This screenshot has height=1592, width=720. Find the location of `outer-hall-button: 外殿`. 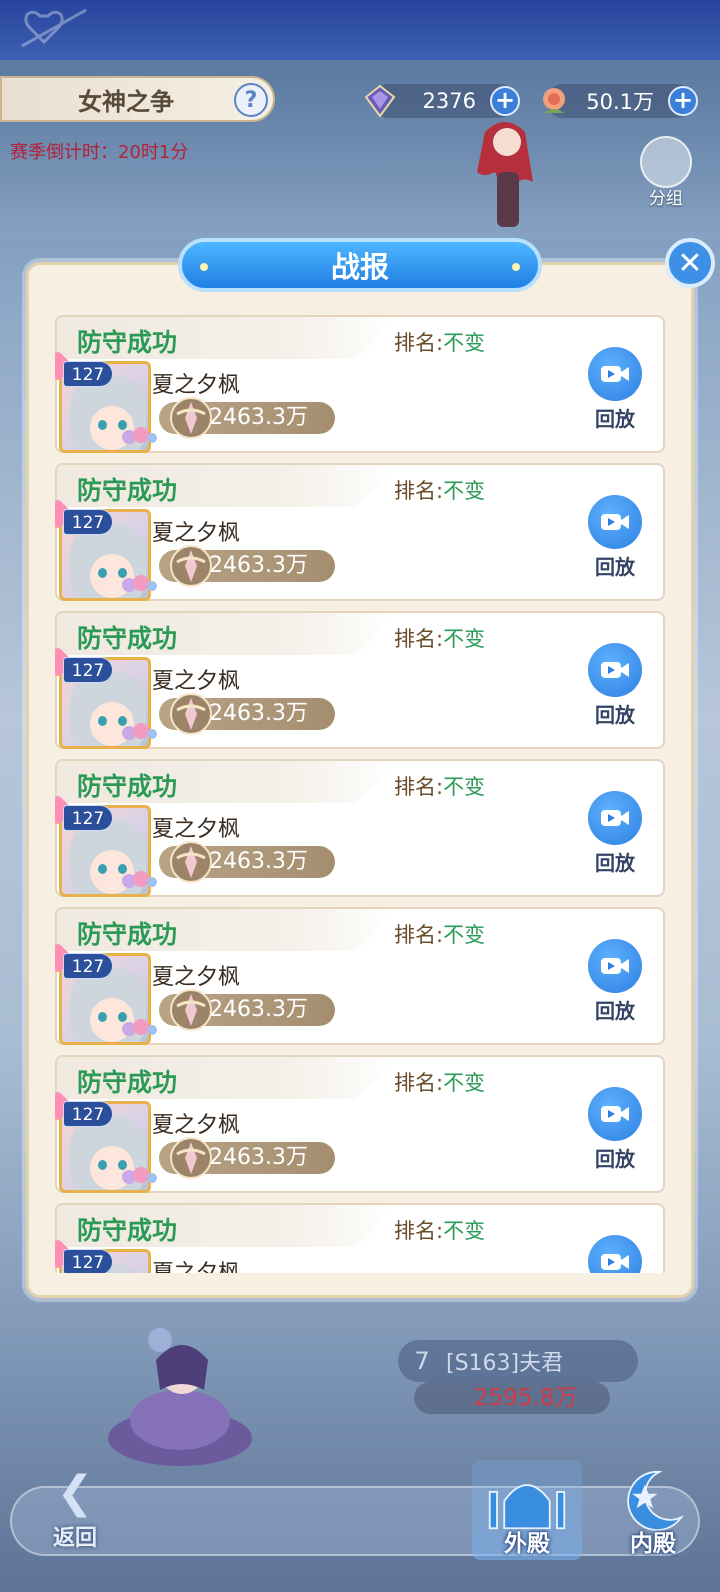

outer-hall-button: 外殿 is located at coordinates (527, 1510).